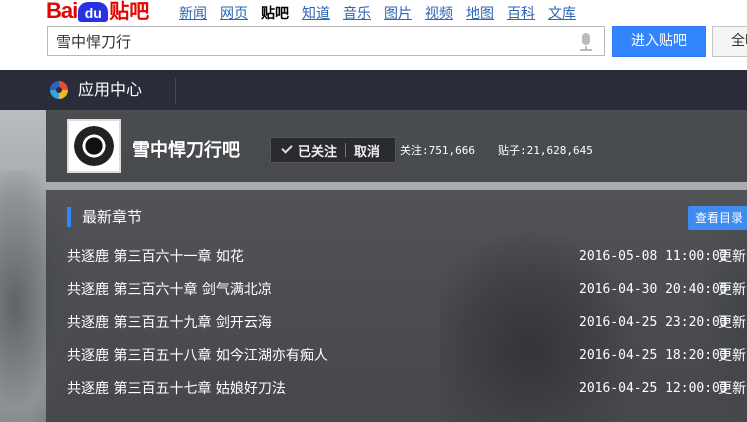  What do you see at coordinates (234, 14) in the screenshot?
I see `nav-web: 网页` at bounding box center [234, 14].